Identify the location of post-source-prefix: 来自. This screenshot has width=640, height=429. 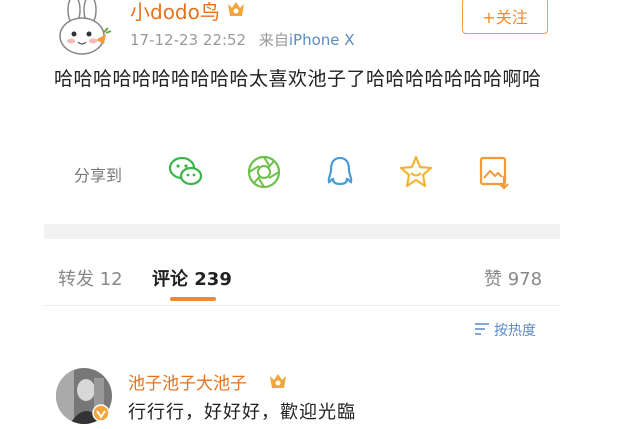
(273, 40).